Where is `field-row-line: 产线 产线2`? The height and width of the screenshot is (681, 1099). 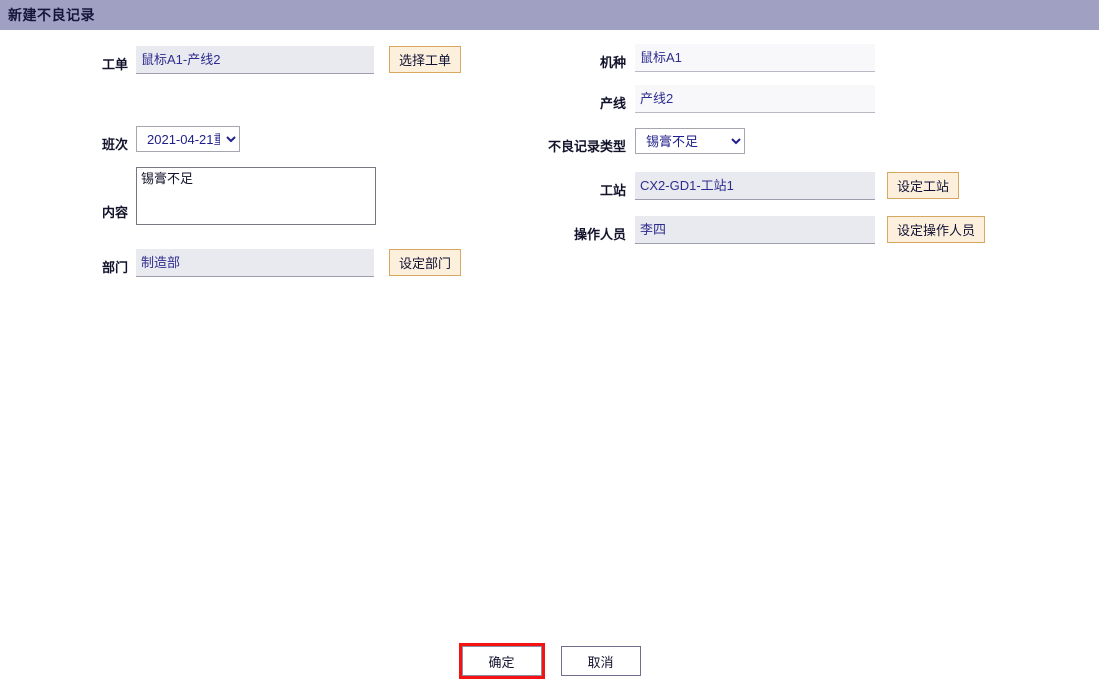
field-row-line: 产线 产线2 is located at coordinates (775, 100).